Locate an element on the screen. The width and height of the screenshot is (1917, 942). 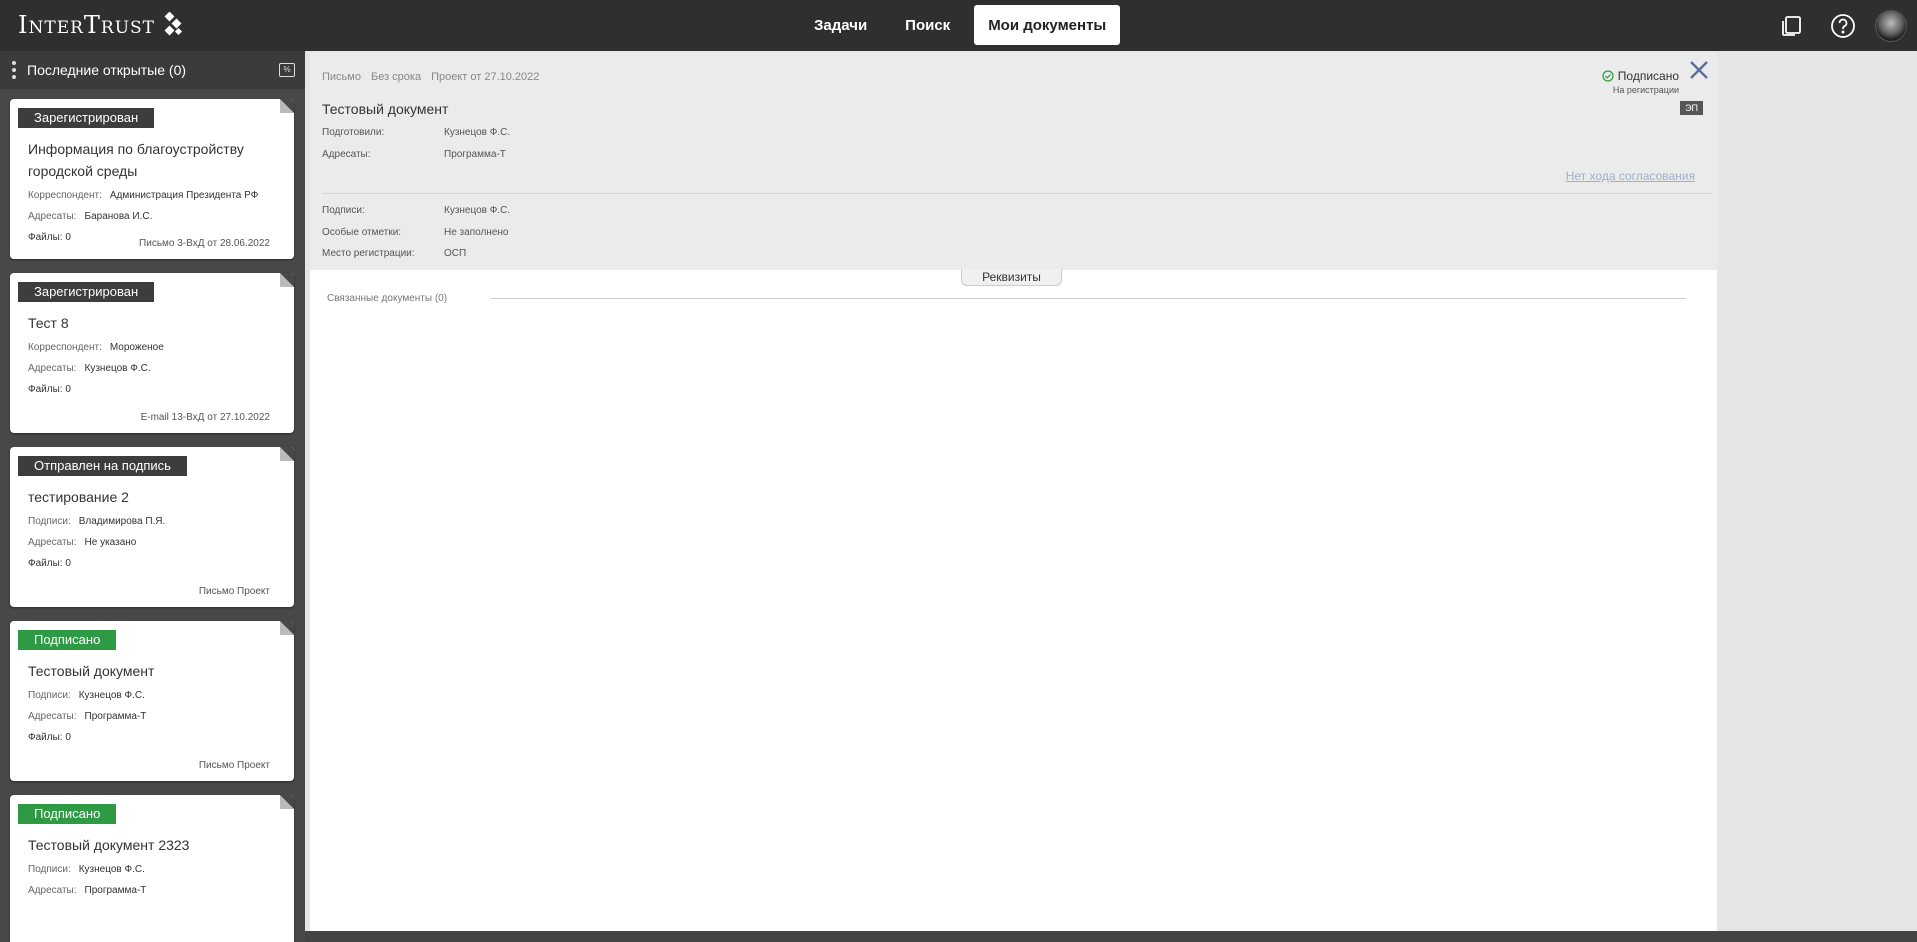
logo-mark-icon is located at coordinates (173, 24).